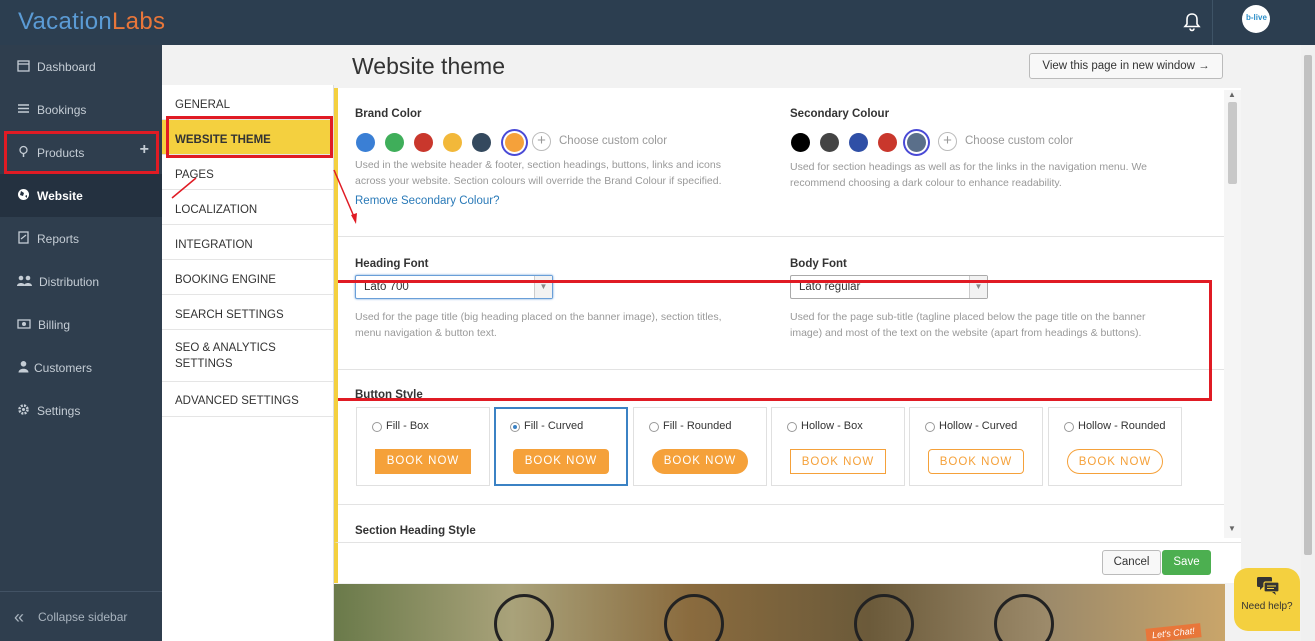 Image resolution: width=1315 pixels, height=641 pixels. I want to click on secondary-swatch-darkgray, so click(829, 142).